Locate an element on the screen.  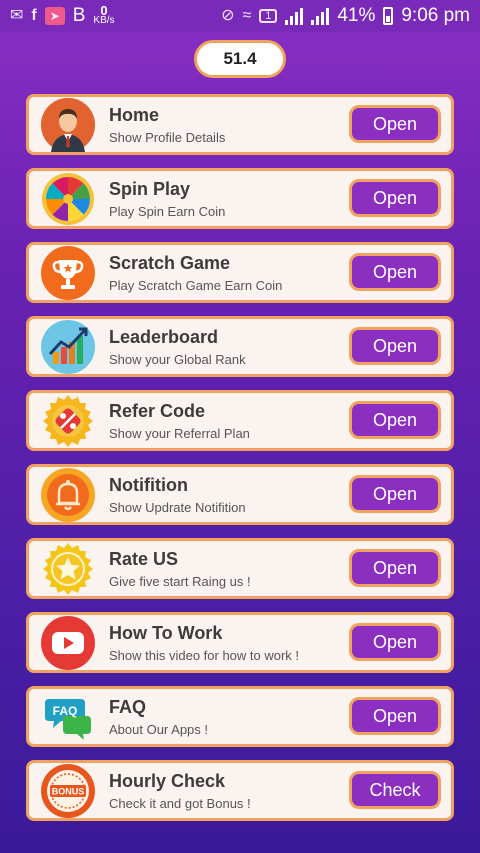
menu-card-leaderboard: Leaderboard Show your Global Rank Open is located at coordinates (240, 346).